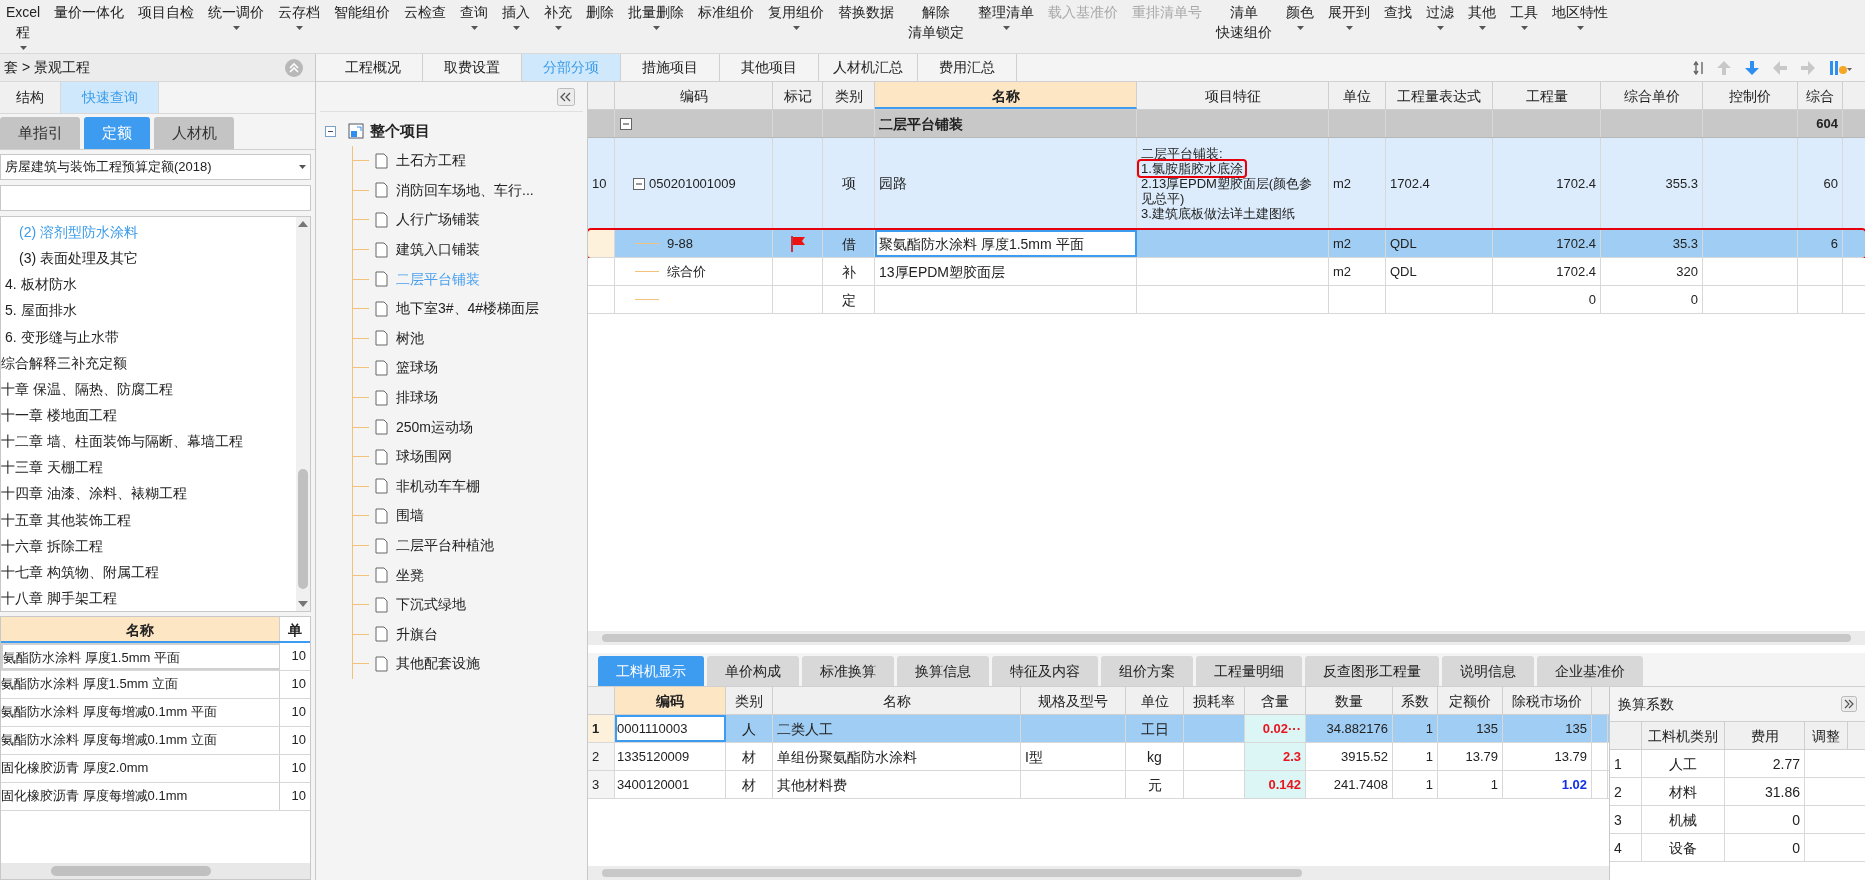 Image resolution: width=1865 pixels, height=880 pixels. Describe the element at coordinates (148, 258) in the screenshot. I see `tree-item: (3) 表面处理及其它` at that location.